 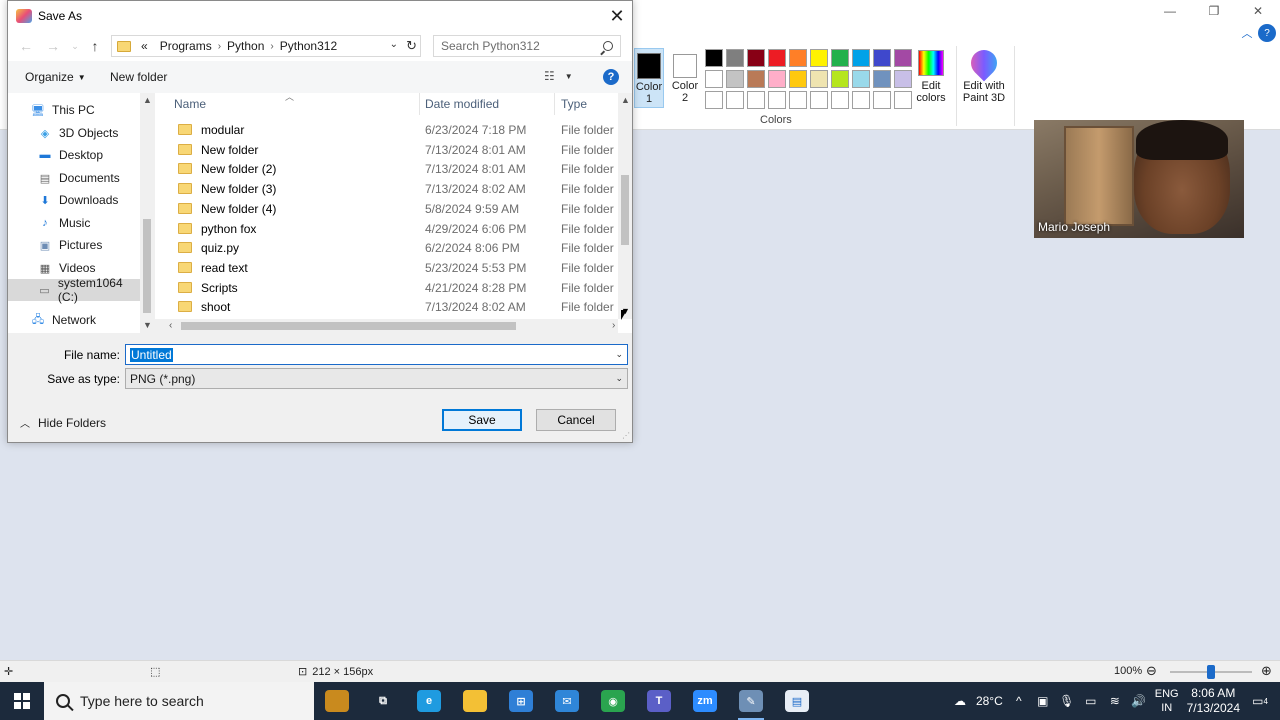 What do you see at coordinates (1247, 33) in the screenshot?
I see `chevron-up-icon: ︿` at bounding box center [1247, 33].